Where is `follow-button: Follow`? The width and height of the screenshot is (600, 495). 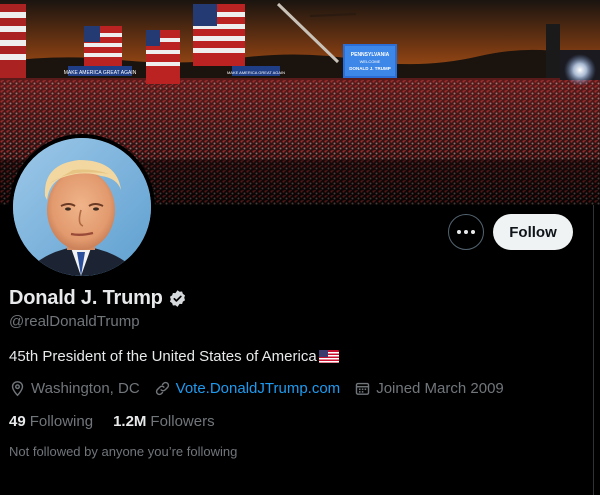
follow-button: Follow is located at coordinates (533, 232).